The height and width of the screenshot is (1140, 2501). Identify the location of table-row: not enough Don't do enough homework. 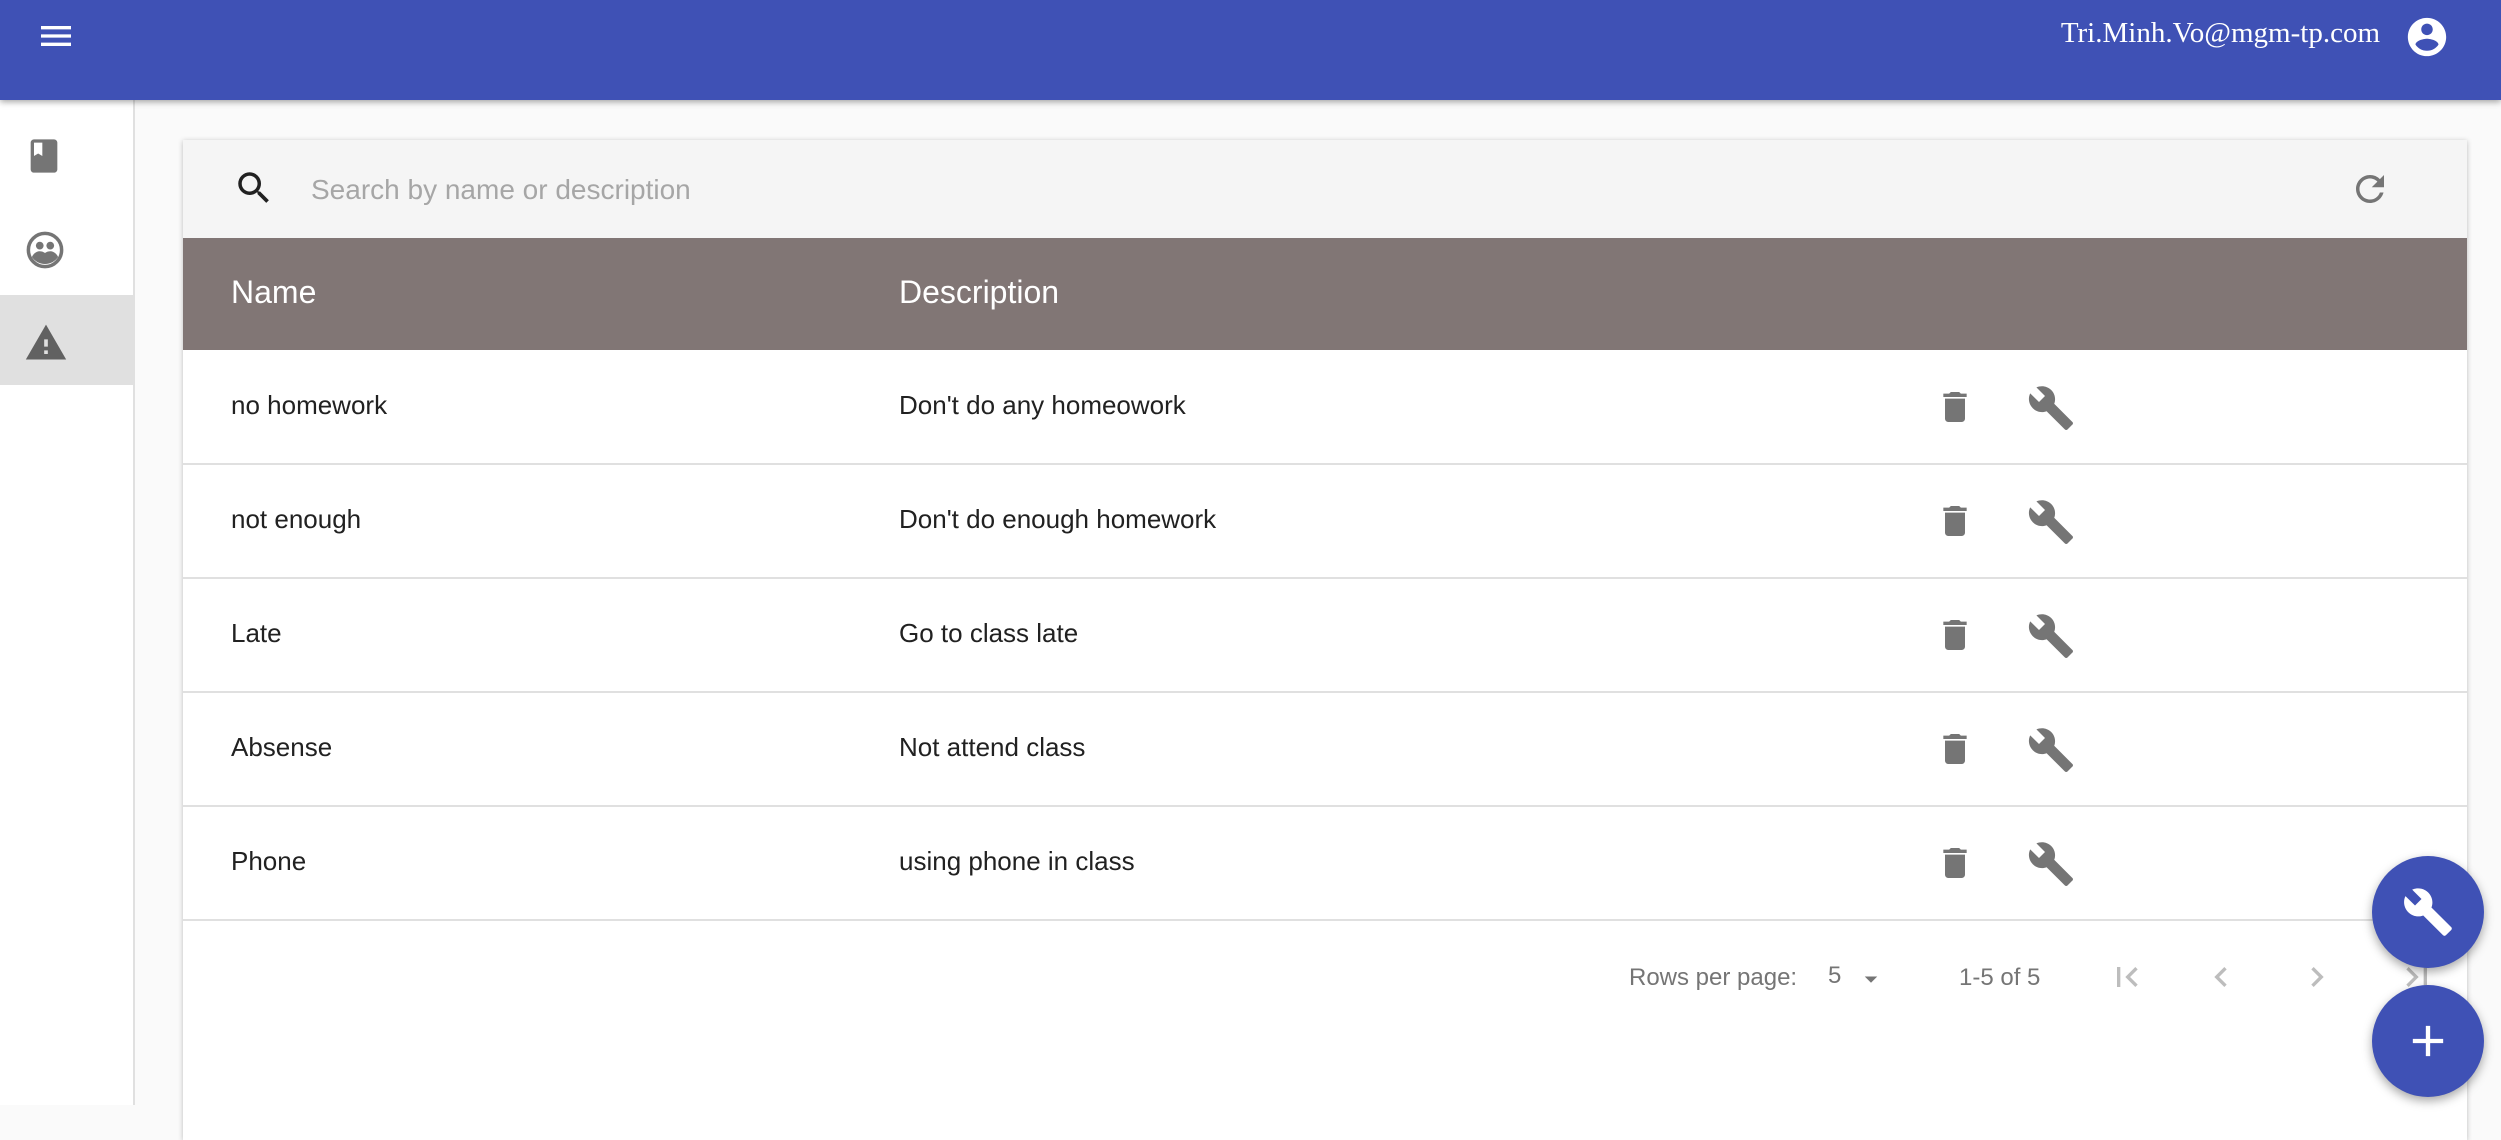
(1325, 521).